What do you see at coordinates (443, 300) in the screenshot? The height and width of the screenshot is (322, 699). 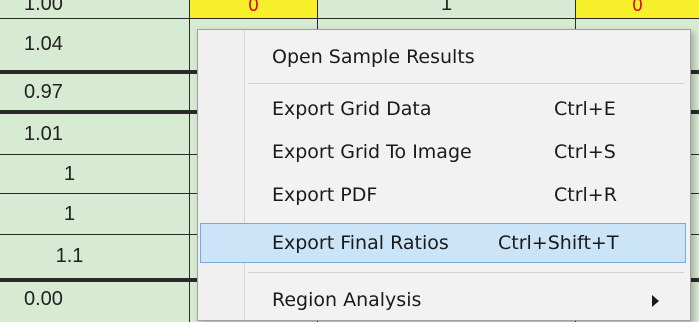 I see `menu-item-region-analysis: Region Analysis` at bounding box center [443, 300].